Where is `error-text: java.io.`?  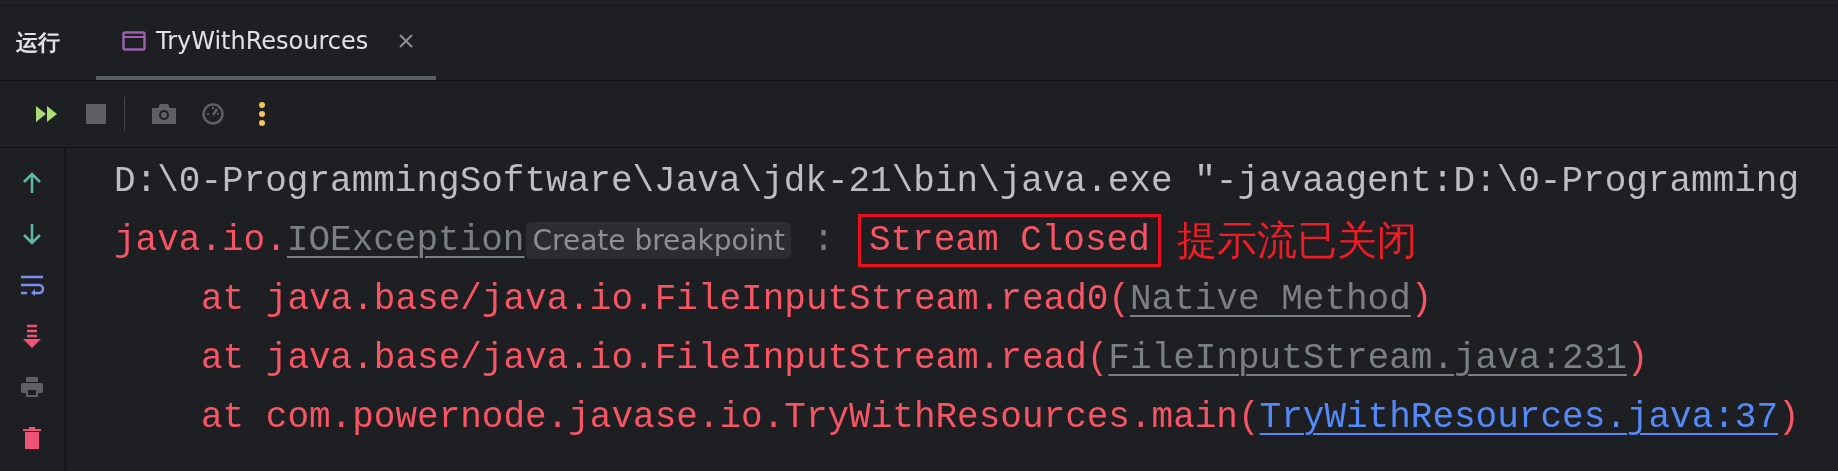 error-text: java.io. is located at coordinates (200, 240).